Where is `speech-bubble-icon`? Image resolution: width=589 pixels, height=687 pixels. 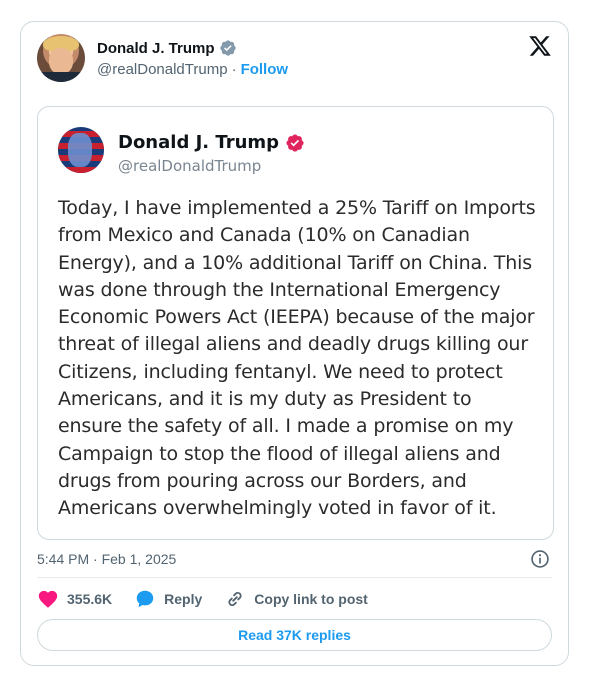 speech-bubble-icon is located at coordinates (145, 599).